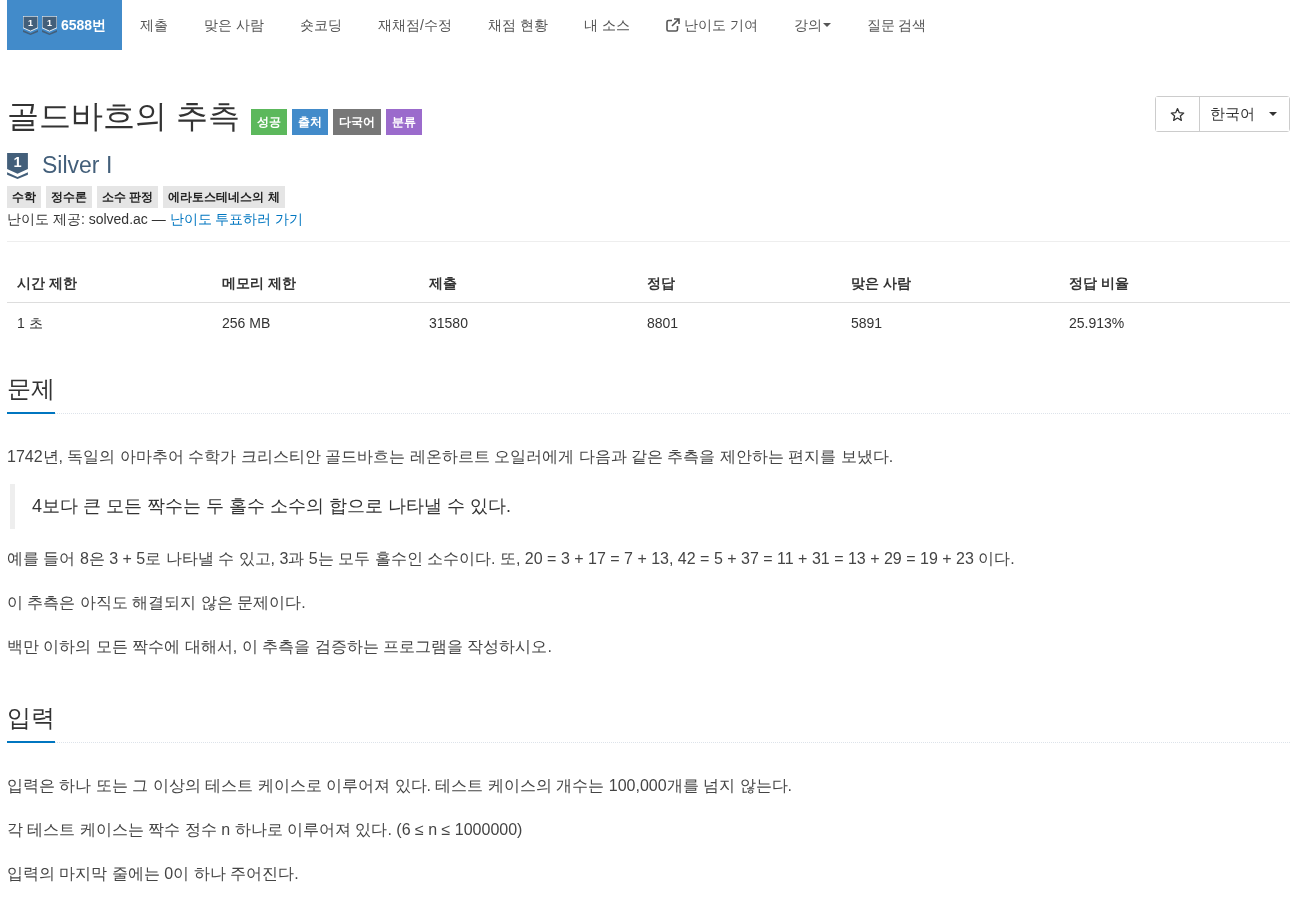 The image size is (1302, 899). I want to click on tag: 소수 판정, so click(128, 197).